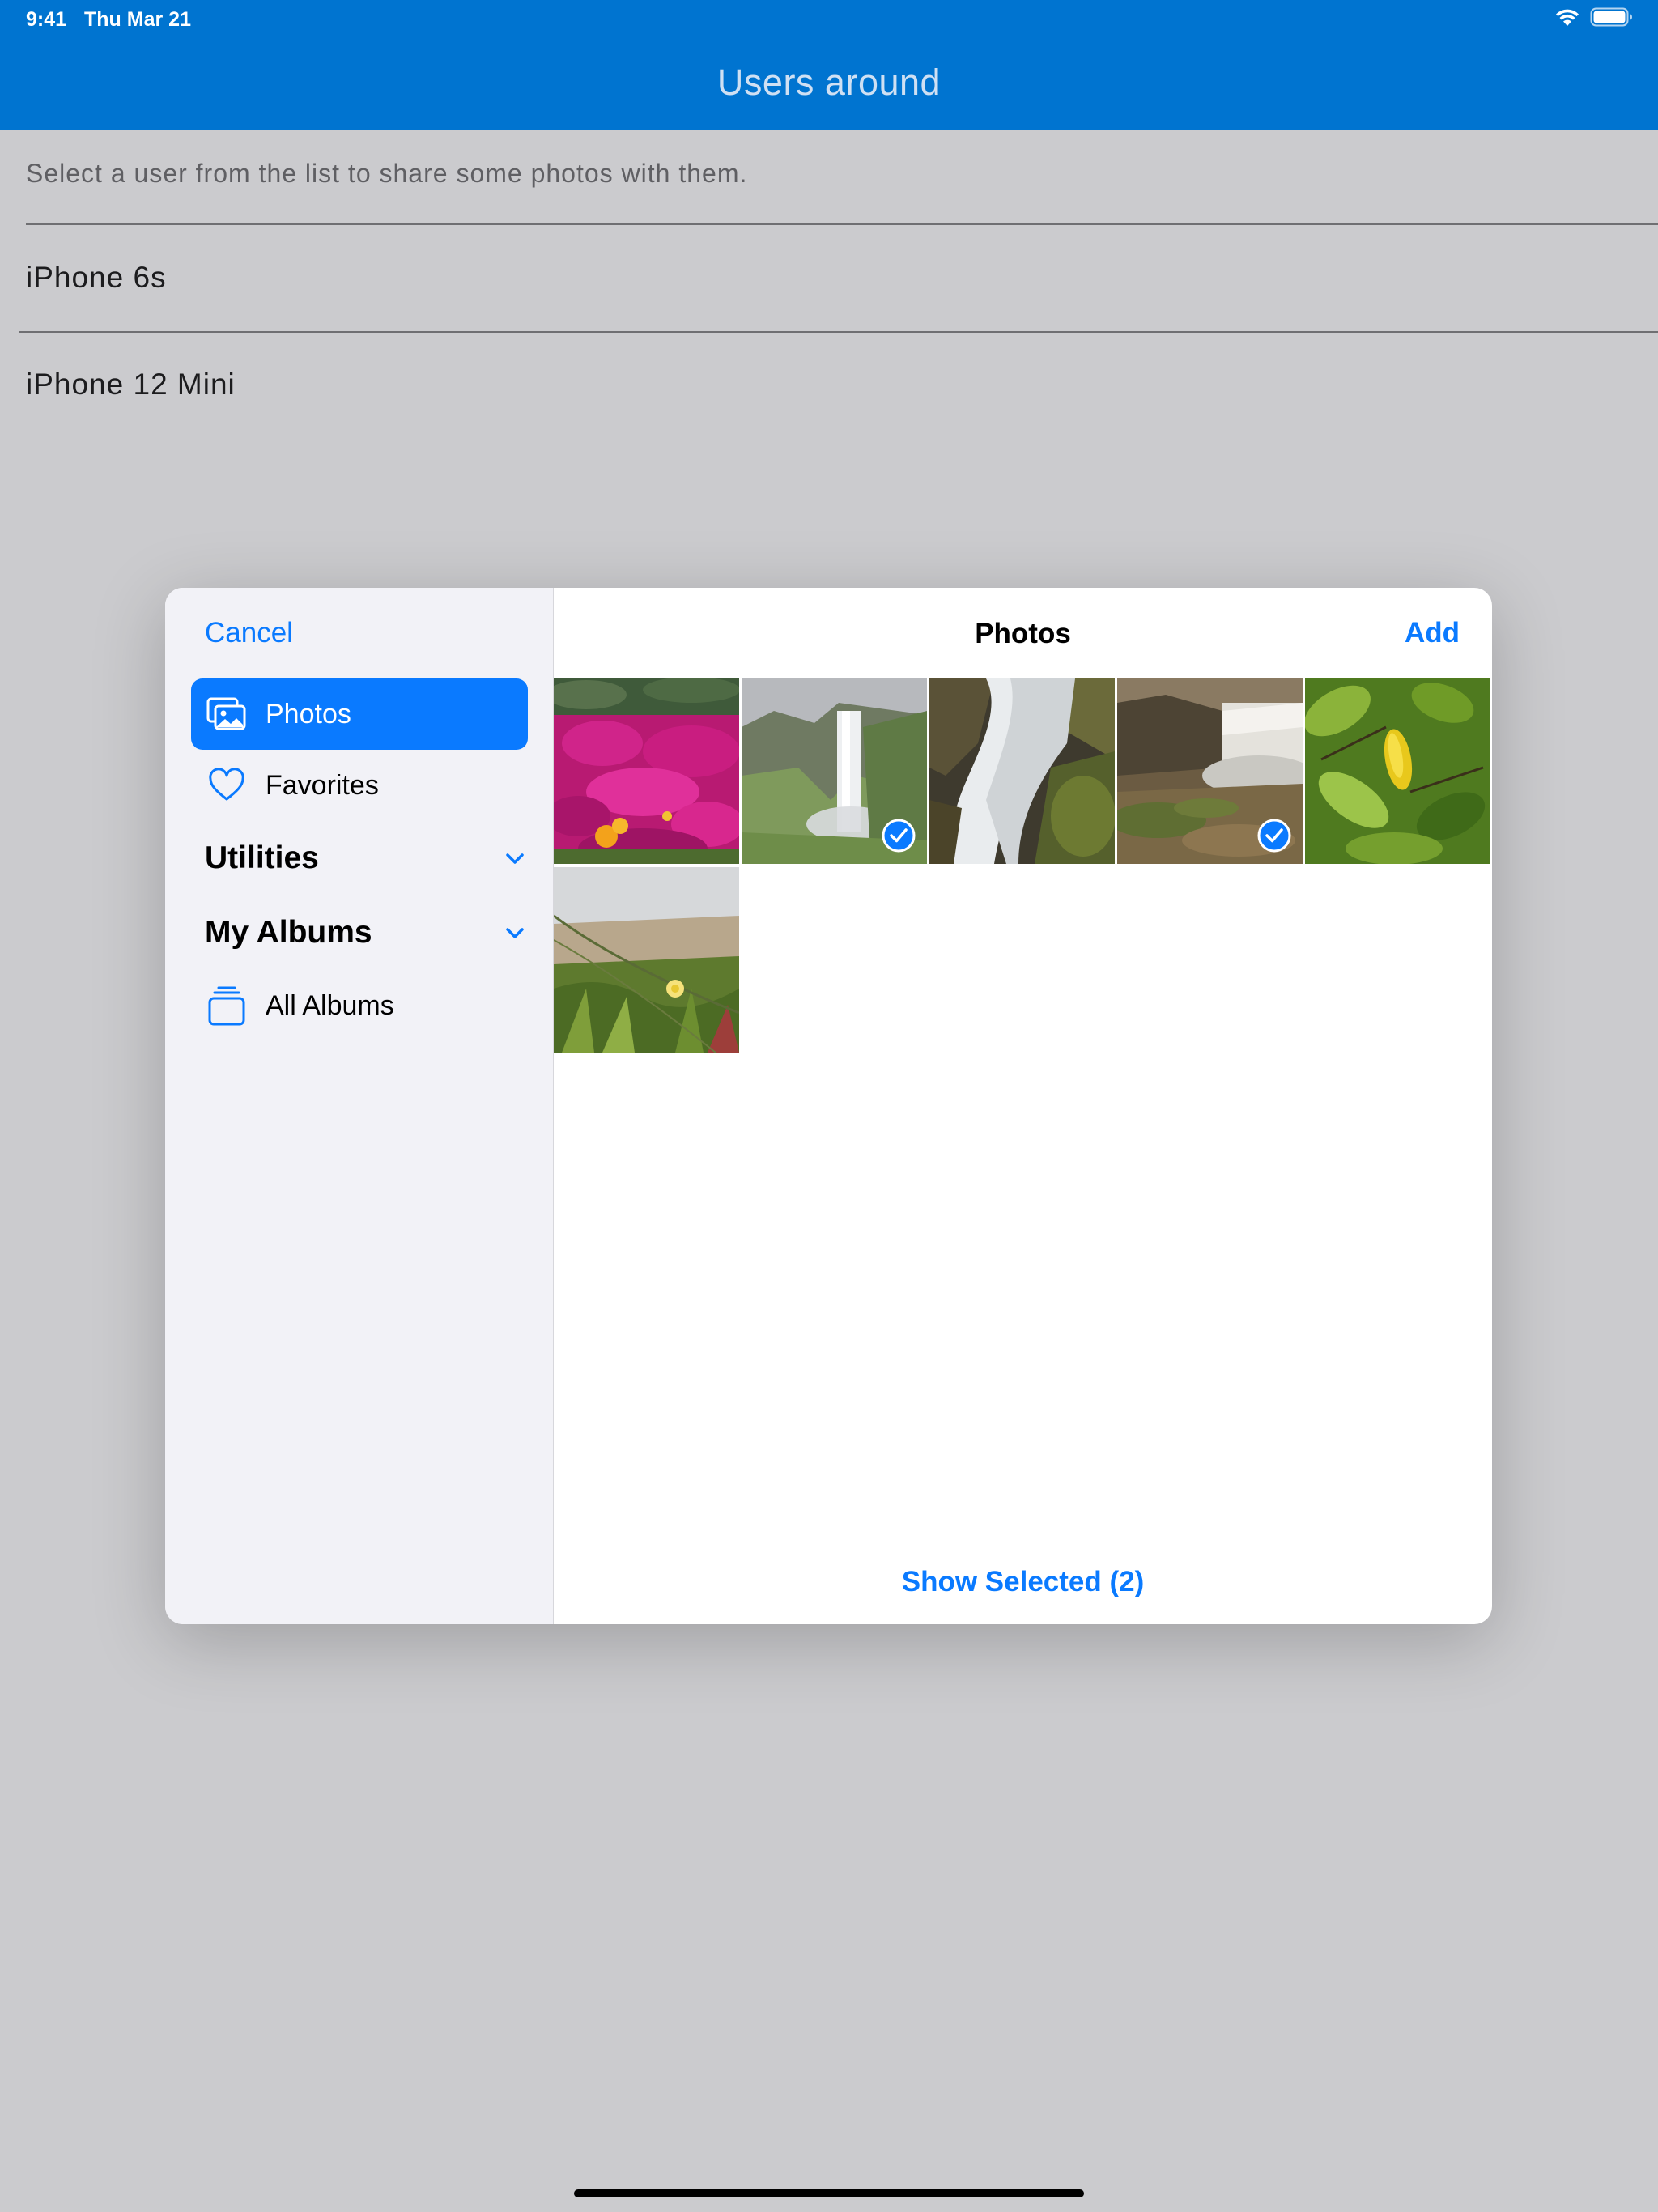  Describe the element at coordinates (1567, 18) in the screenshot. I see `wifi-icon` at that location.